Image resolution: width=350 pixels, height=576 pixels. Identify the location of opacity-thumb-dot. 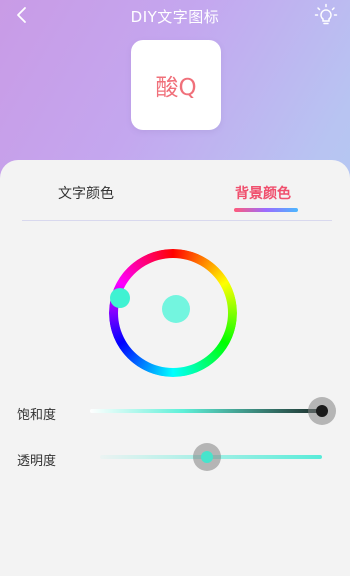
(206, 457).